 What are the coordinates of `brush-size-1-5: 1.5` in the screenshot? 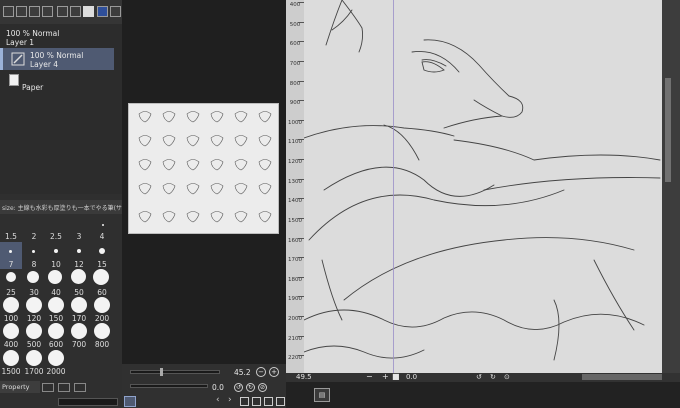 It's located at (11, 236).